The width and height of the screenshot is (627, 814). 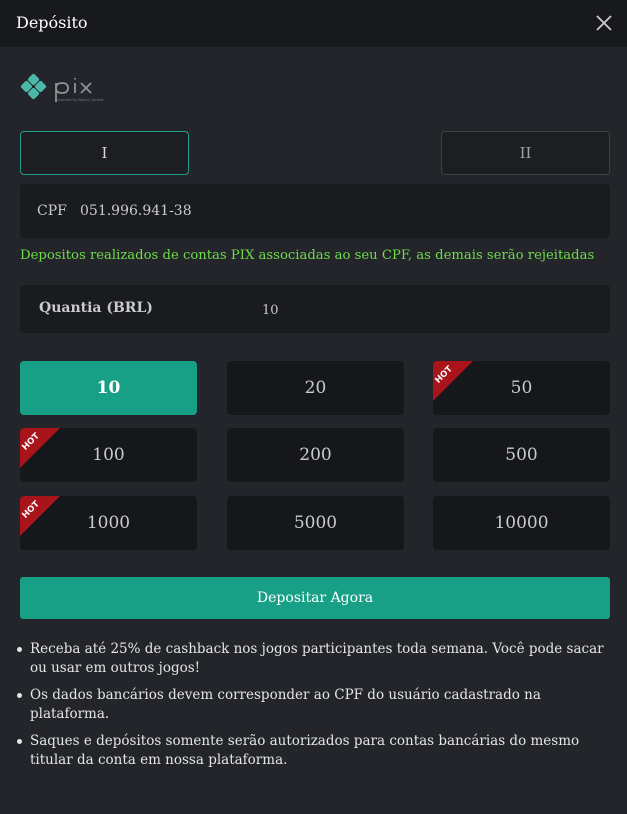 I want to click on amount-option-5000: 5000, so click(x=315, y=523).